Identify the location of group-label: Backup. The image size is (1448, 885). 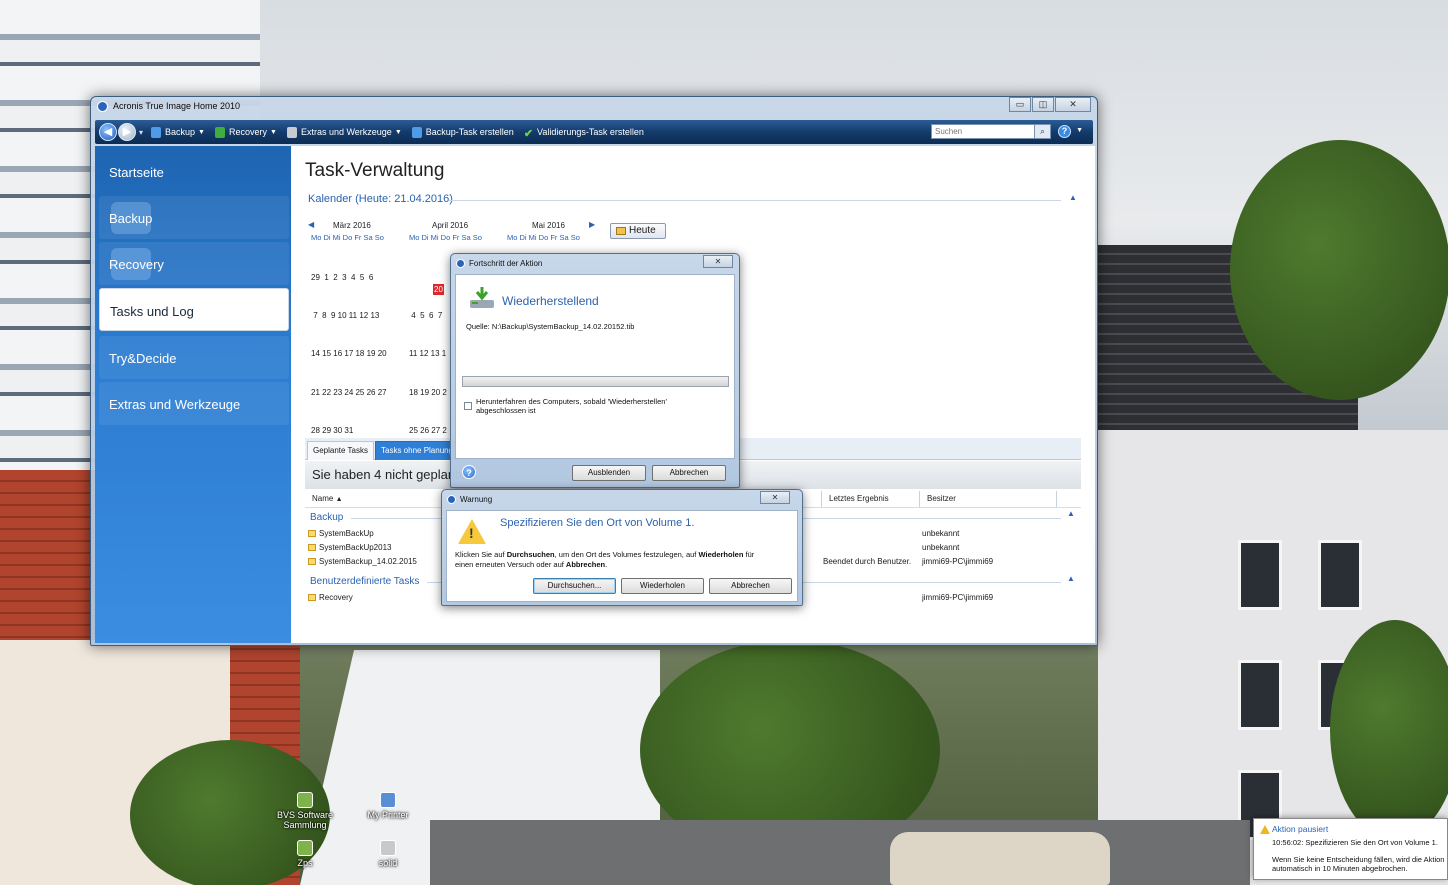
(326, 517).